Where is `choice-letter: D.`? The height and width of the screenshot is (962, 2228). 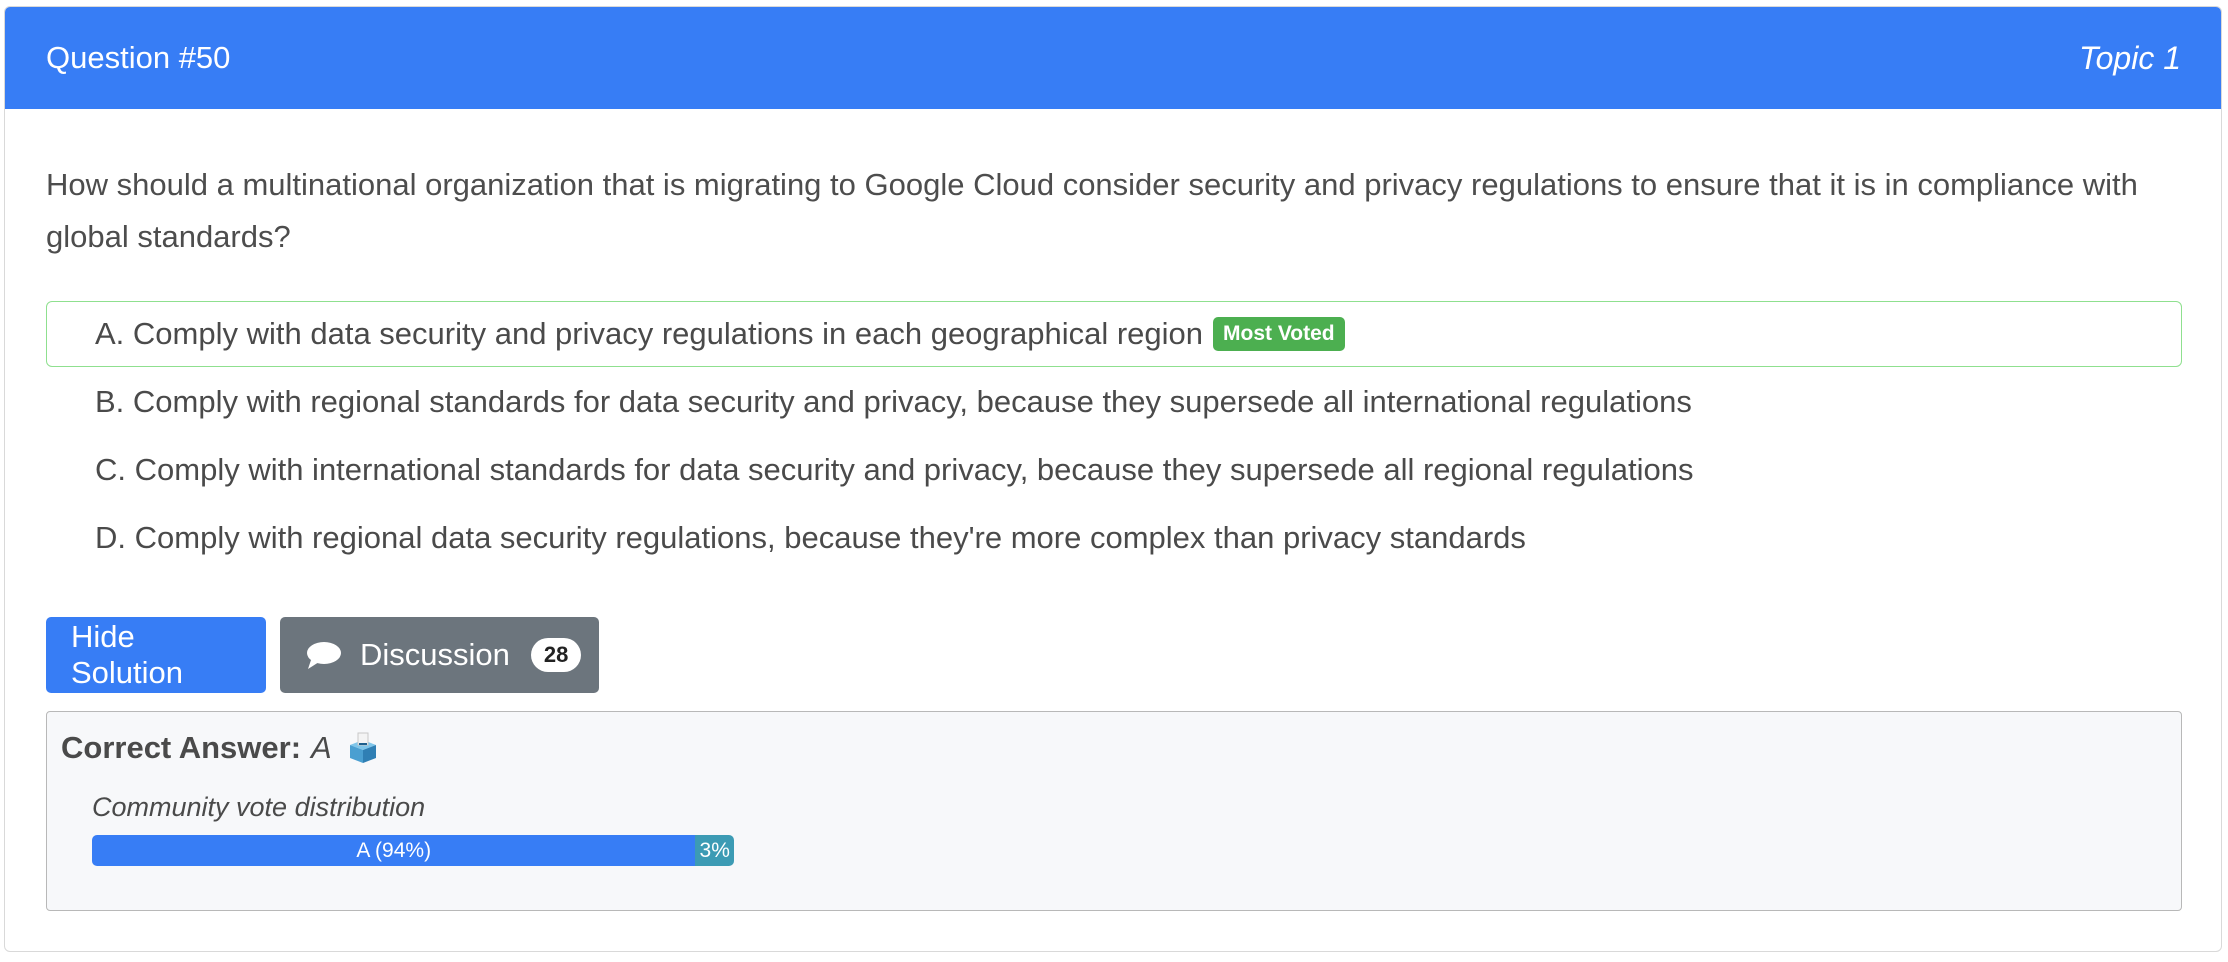 choice-letter: D. is located at coordinates (110, 537).